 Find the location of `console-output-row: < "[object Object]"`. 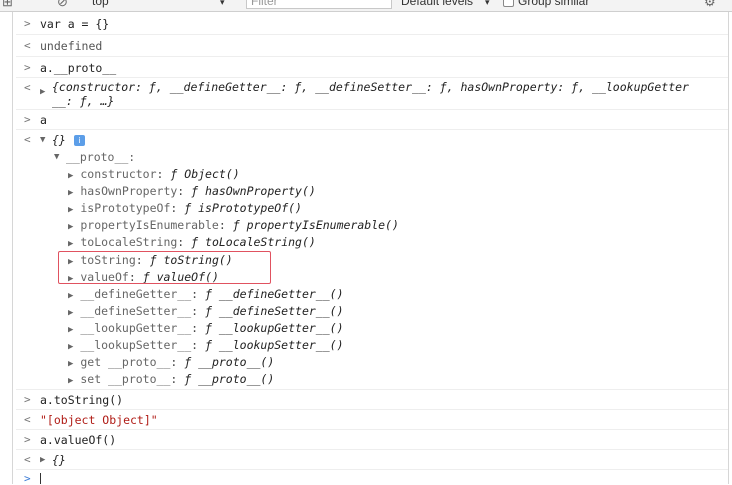

console-output-row: < "[object Object]" is located at coordinates (372, 420).